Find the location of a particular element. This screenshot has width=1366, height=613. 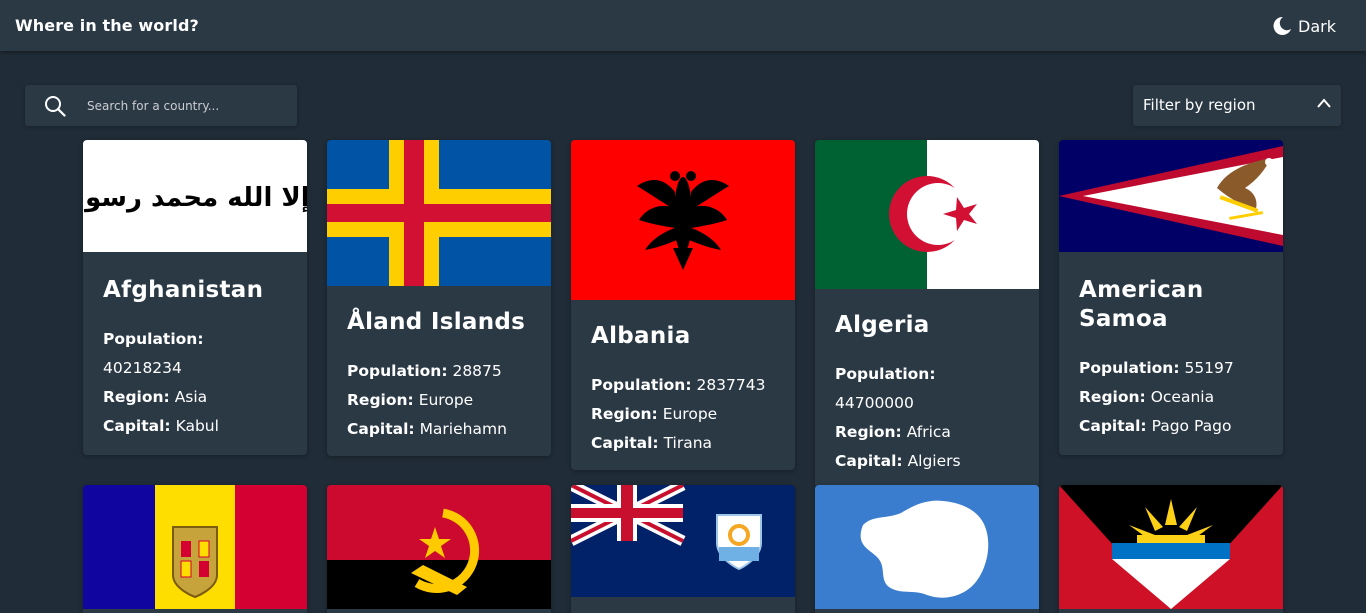

population-value: 2837743 is located at coordinates (731, 385).